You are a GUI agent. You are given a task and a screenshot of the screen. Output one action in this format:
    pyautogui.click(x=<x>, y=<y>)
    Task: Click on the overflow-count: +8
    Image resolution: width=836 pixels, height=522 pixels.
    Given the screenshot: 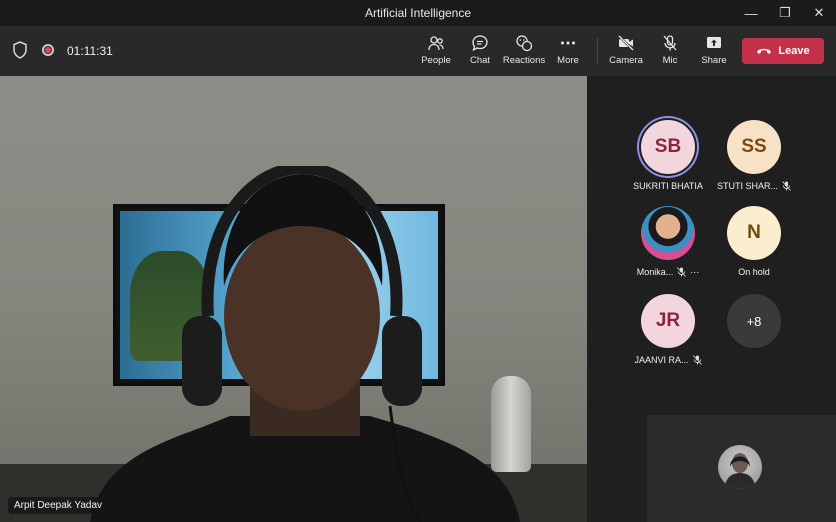 What is the action you would take?
    pyautogui.click(x=754, y=321)
    